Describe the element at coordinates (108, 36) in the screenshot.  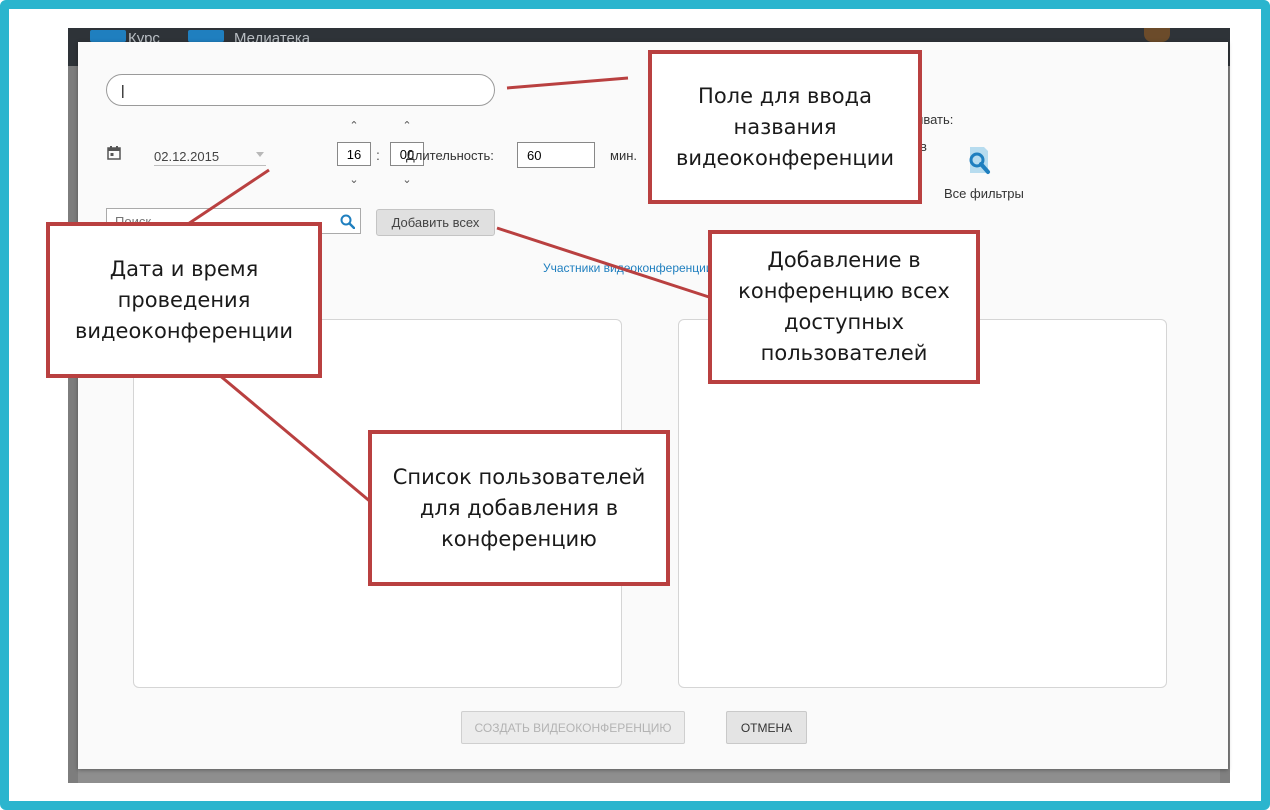
I see `course-tab-icon` at that location.